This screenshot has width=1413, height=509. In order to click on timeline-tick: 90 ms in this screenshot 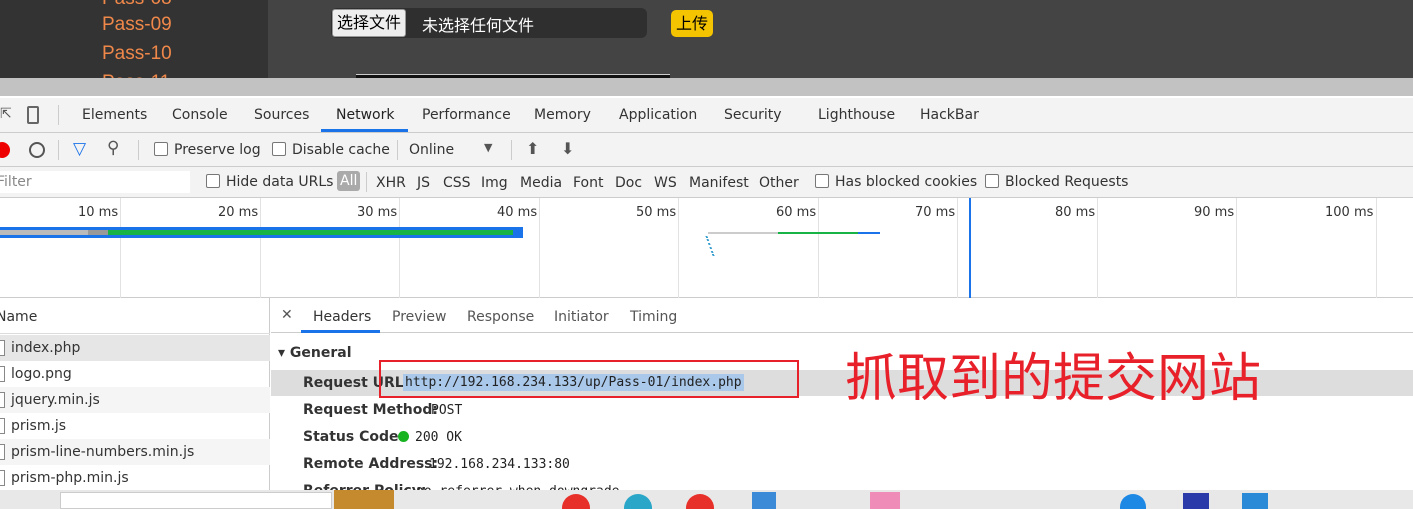, I will do `click(1214, 212)`.